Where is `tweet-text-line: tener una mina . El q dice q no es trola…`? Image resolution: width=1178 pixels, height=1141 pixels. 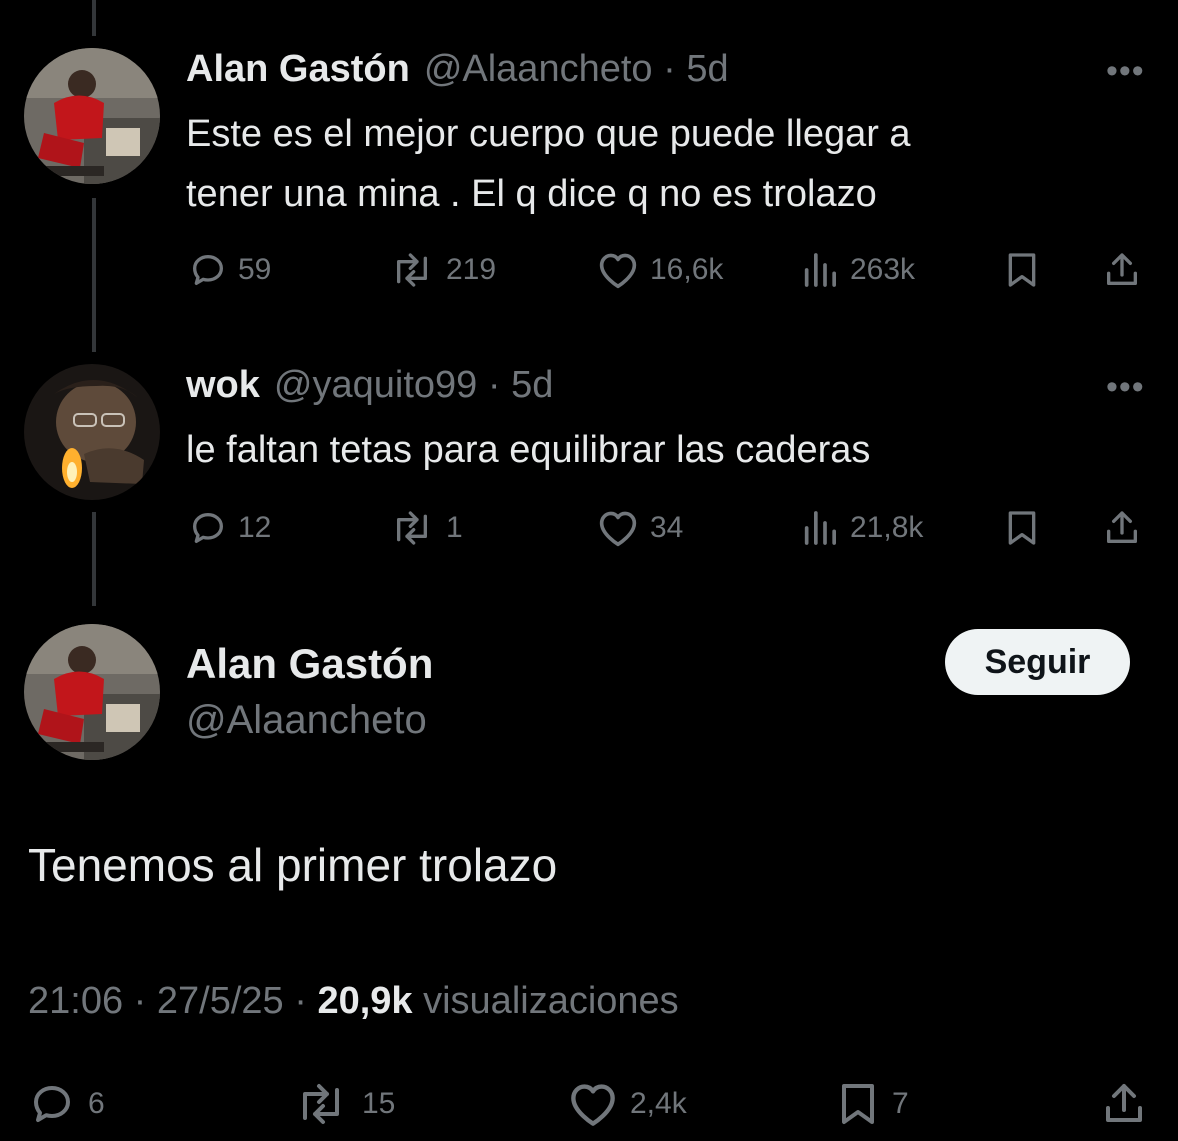
tweet-text-line: tener una mina . El q dice q no es trola… is located at coordinates (531, 194).